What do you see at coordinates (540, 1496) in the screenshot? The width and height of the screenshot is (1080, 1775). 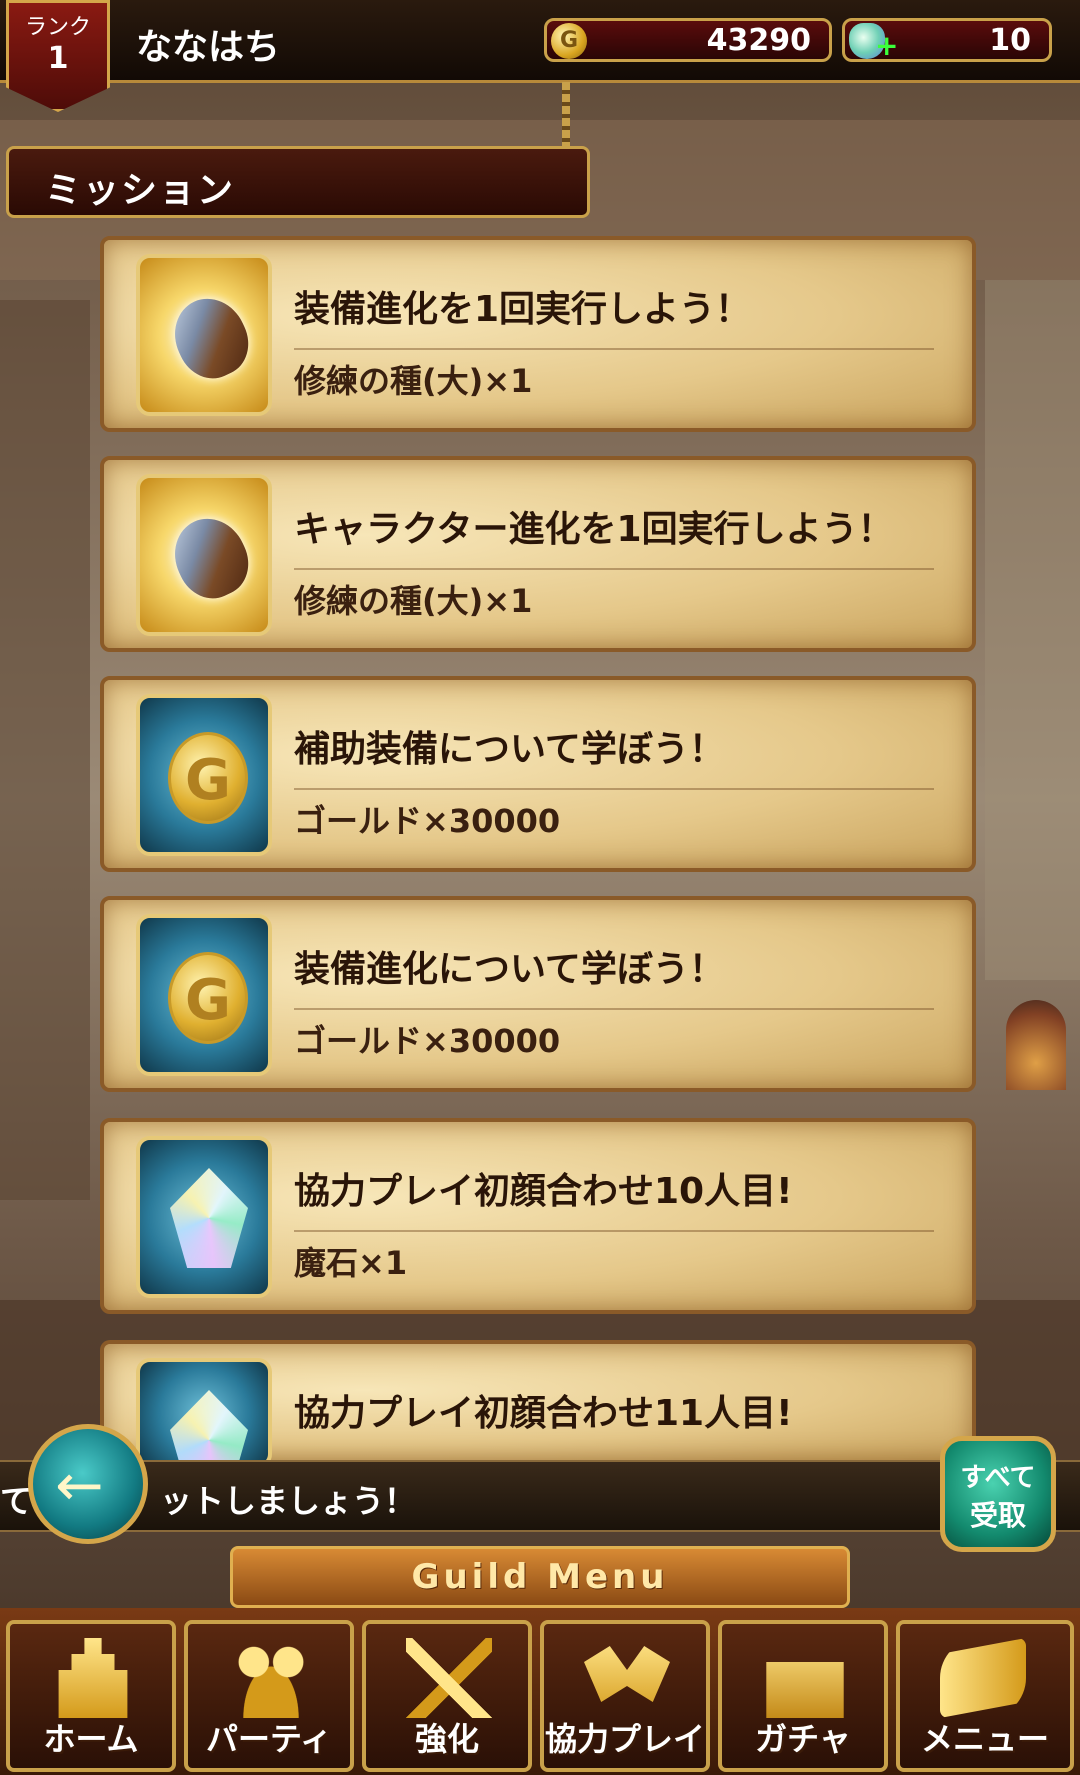 I see `notification-bar: て ットしましょう！` at bounding box center [540, 1496].